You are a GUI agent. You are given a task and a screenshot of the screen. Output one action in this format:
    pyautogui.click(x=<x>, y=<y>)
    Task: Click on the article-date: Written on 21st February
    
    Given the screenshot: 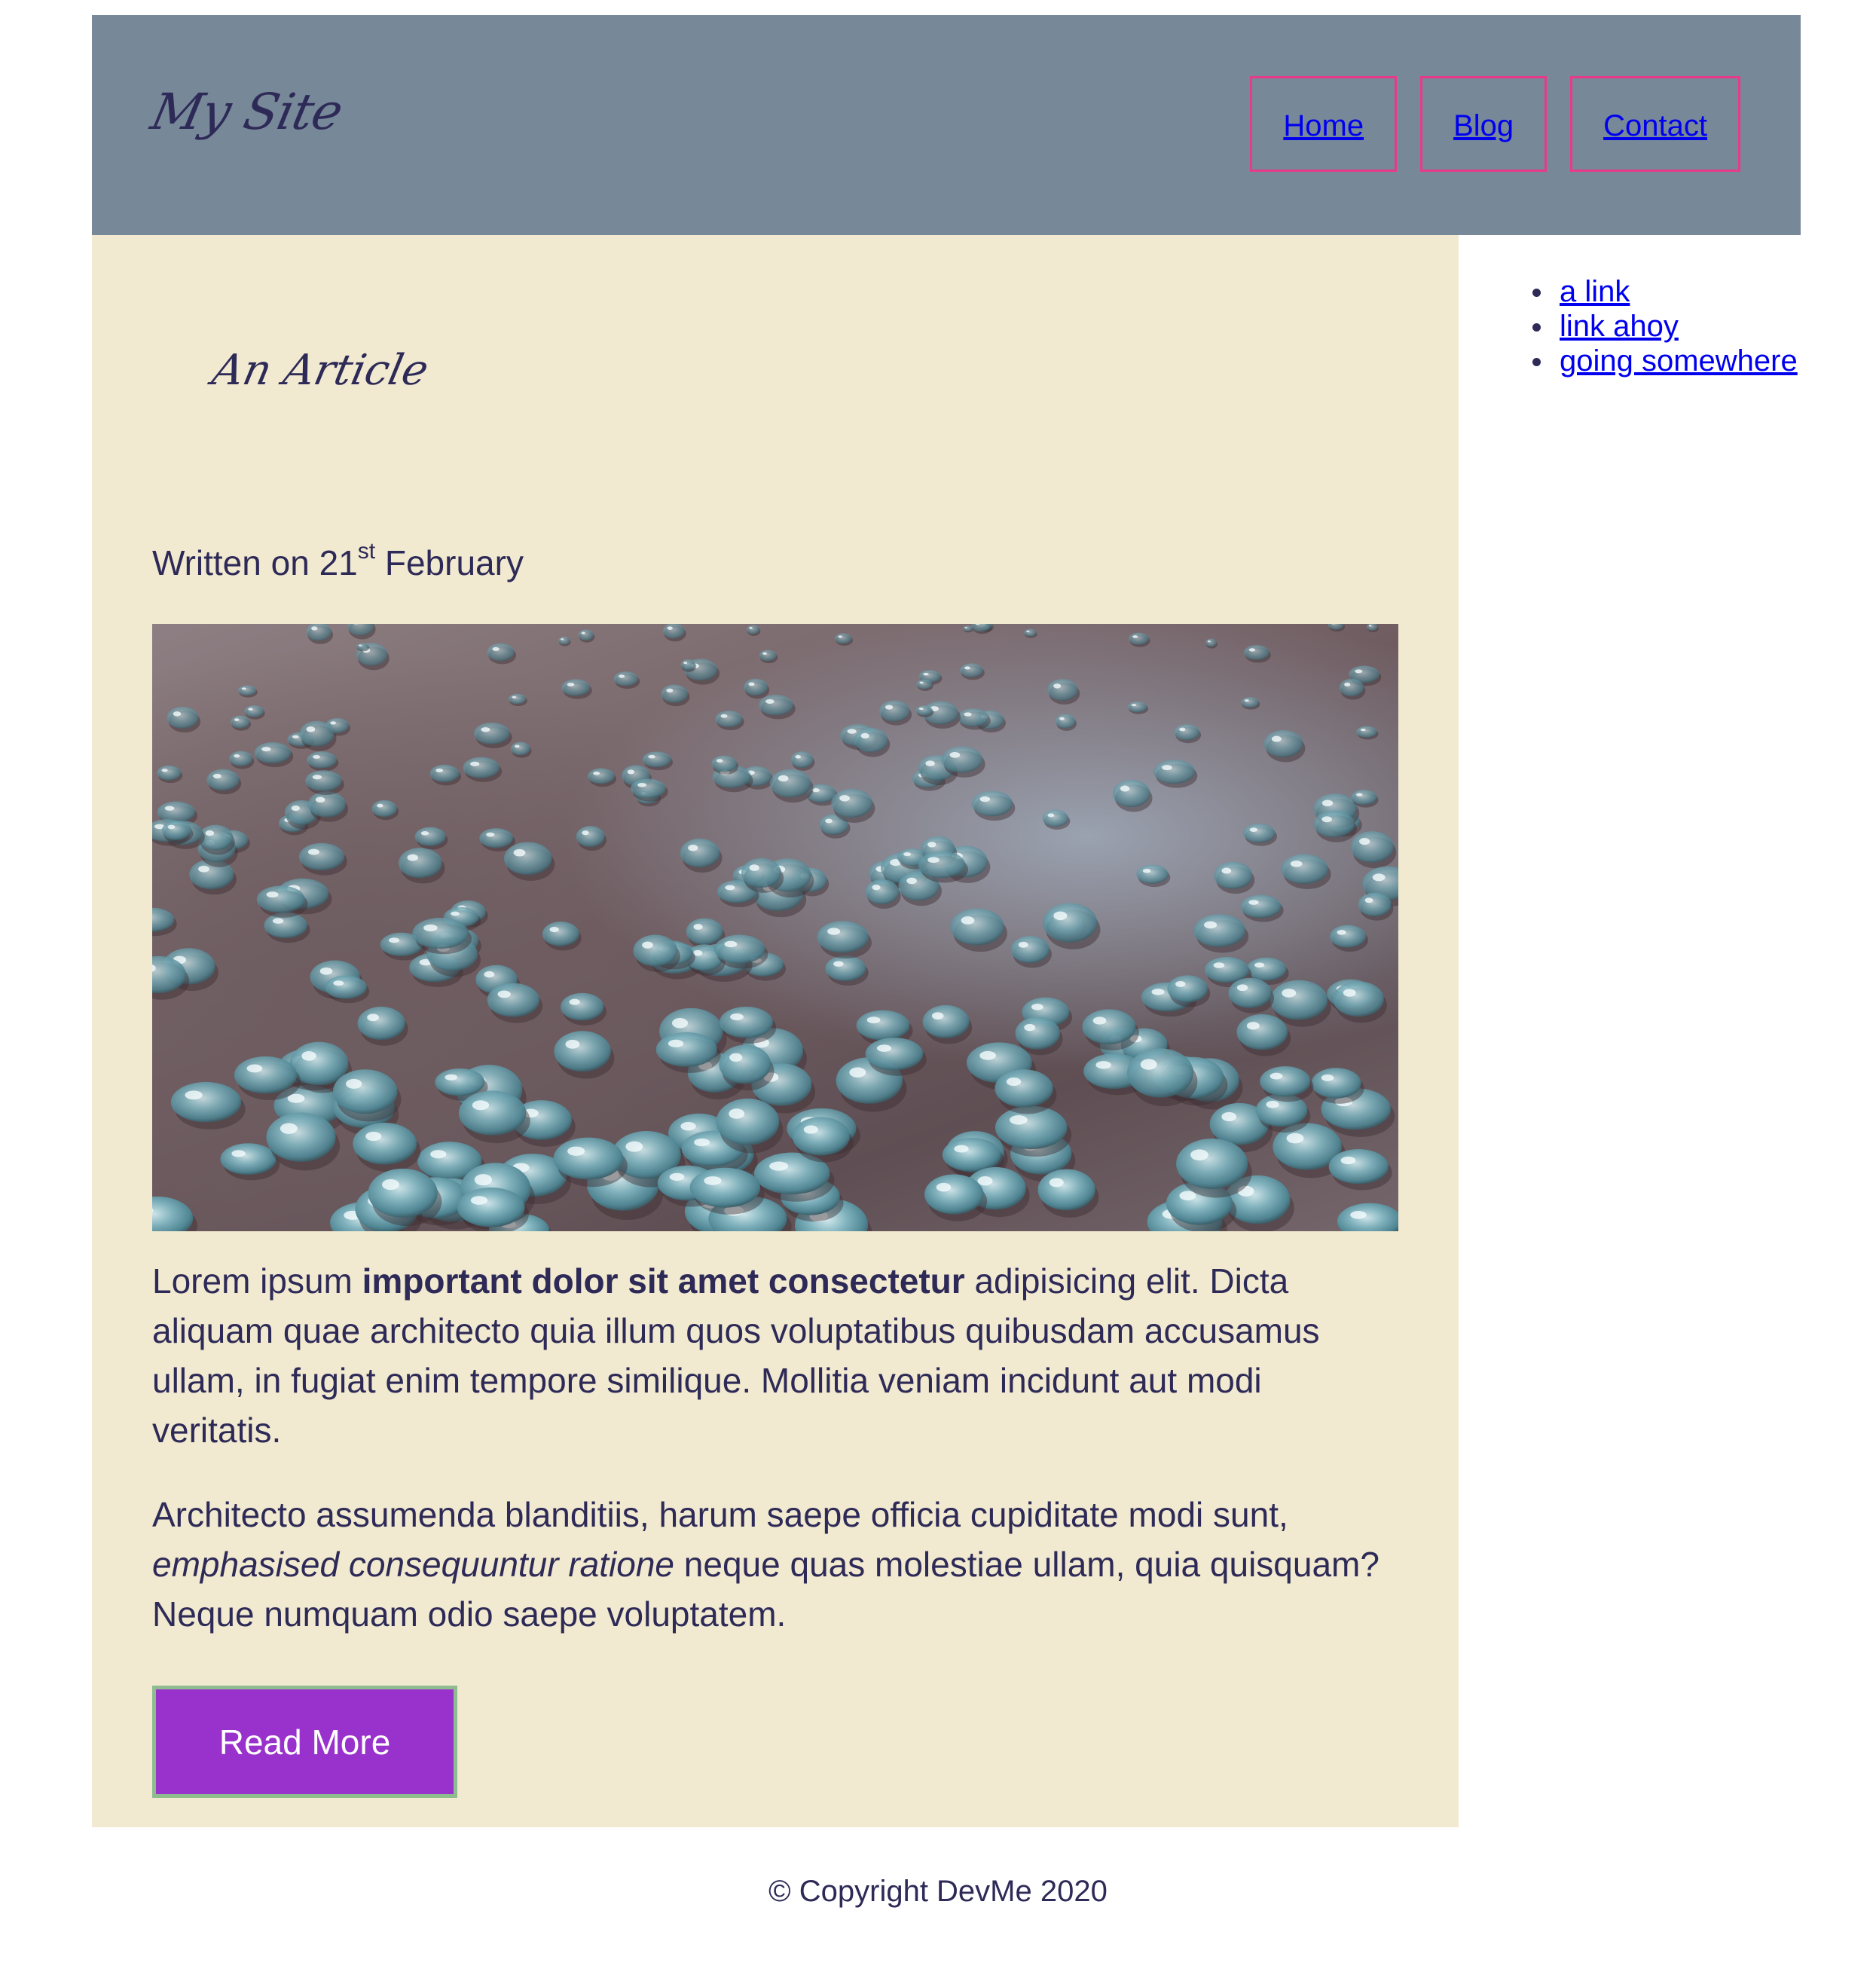 What is the action you would take?
    pyautogui.click(x=338, y=562)
    